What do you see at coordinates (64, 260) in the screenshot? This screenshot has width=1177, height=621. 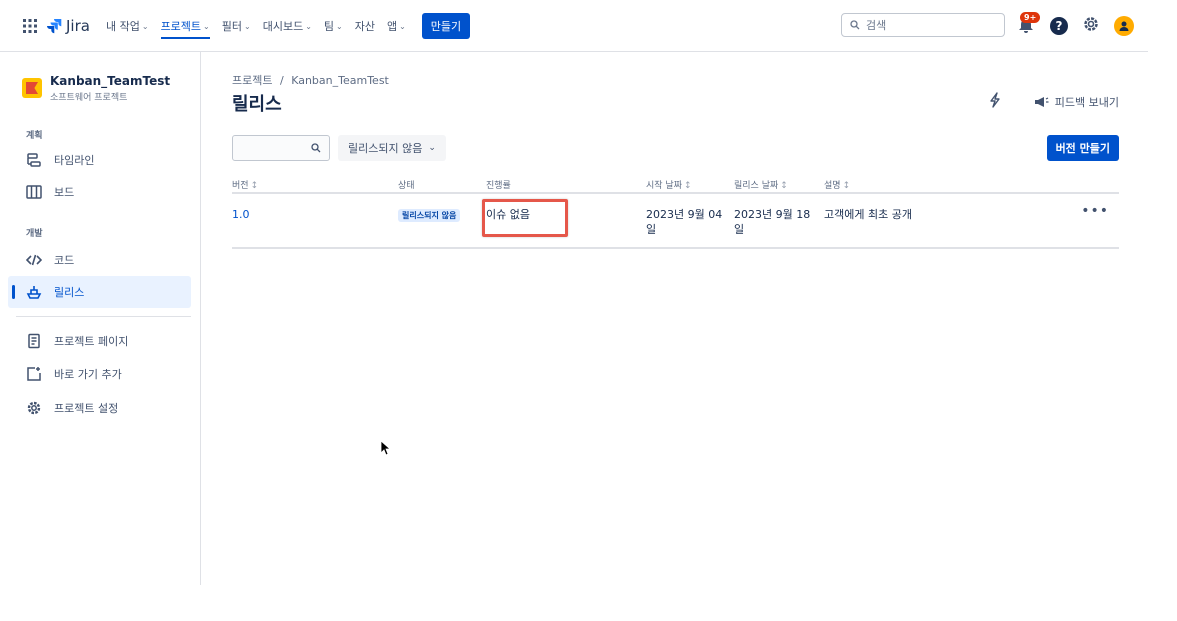 I see `sidebar-item-label: 코드` at bounding box center [64, 260].